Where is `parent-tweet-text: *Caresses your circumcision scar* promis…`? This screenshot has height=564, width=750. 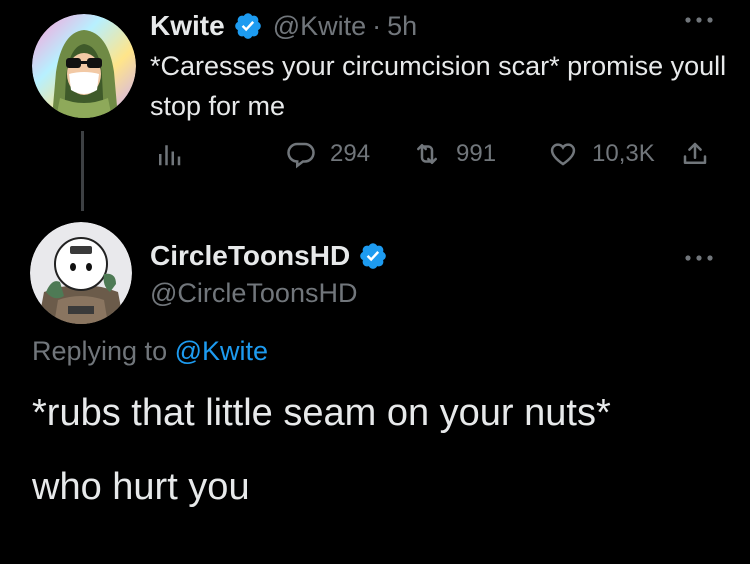
parent-tweet-text: *Caresses your circumcision scar* promis… is located at coordinates (438, 86).